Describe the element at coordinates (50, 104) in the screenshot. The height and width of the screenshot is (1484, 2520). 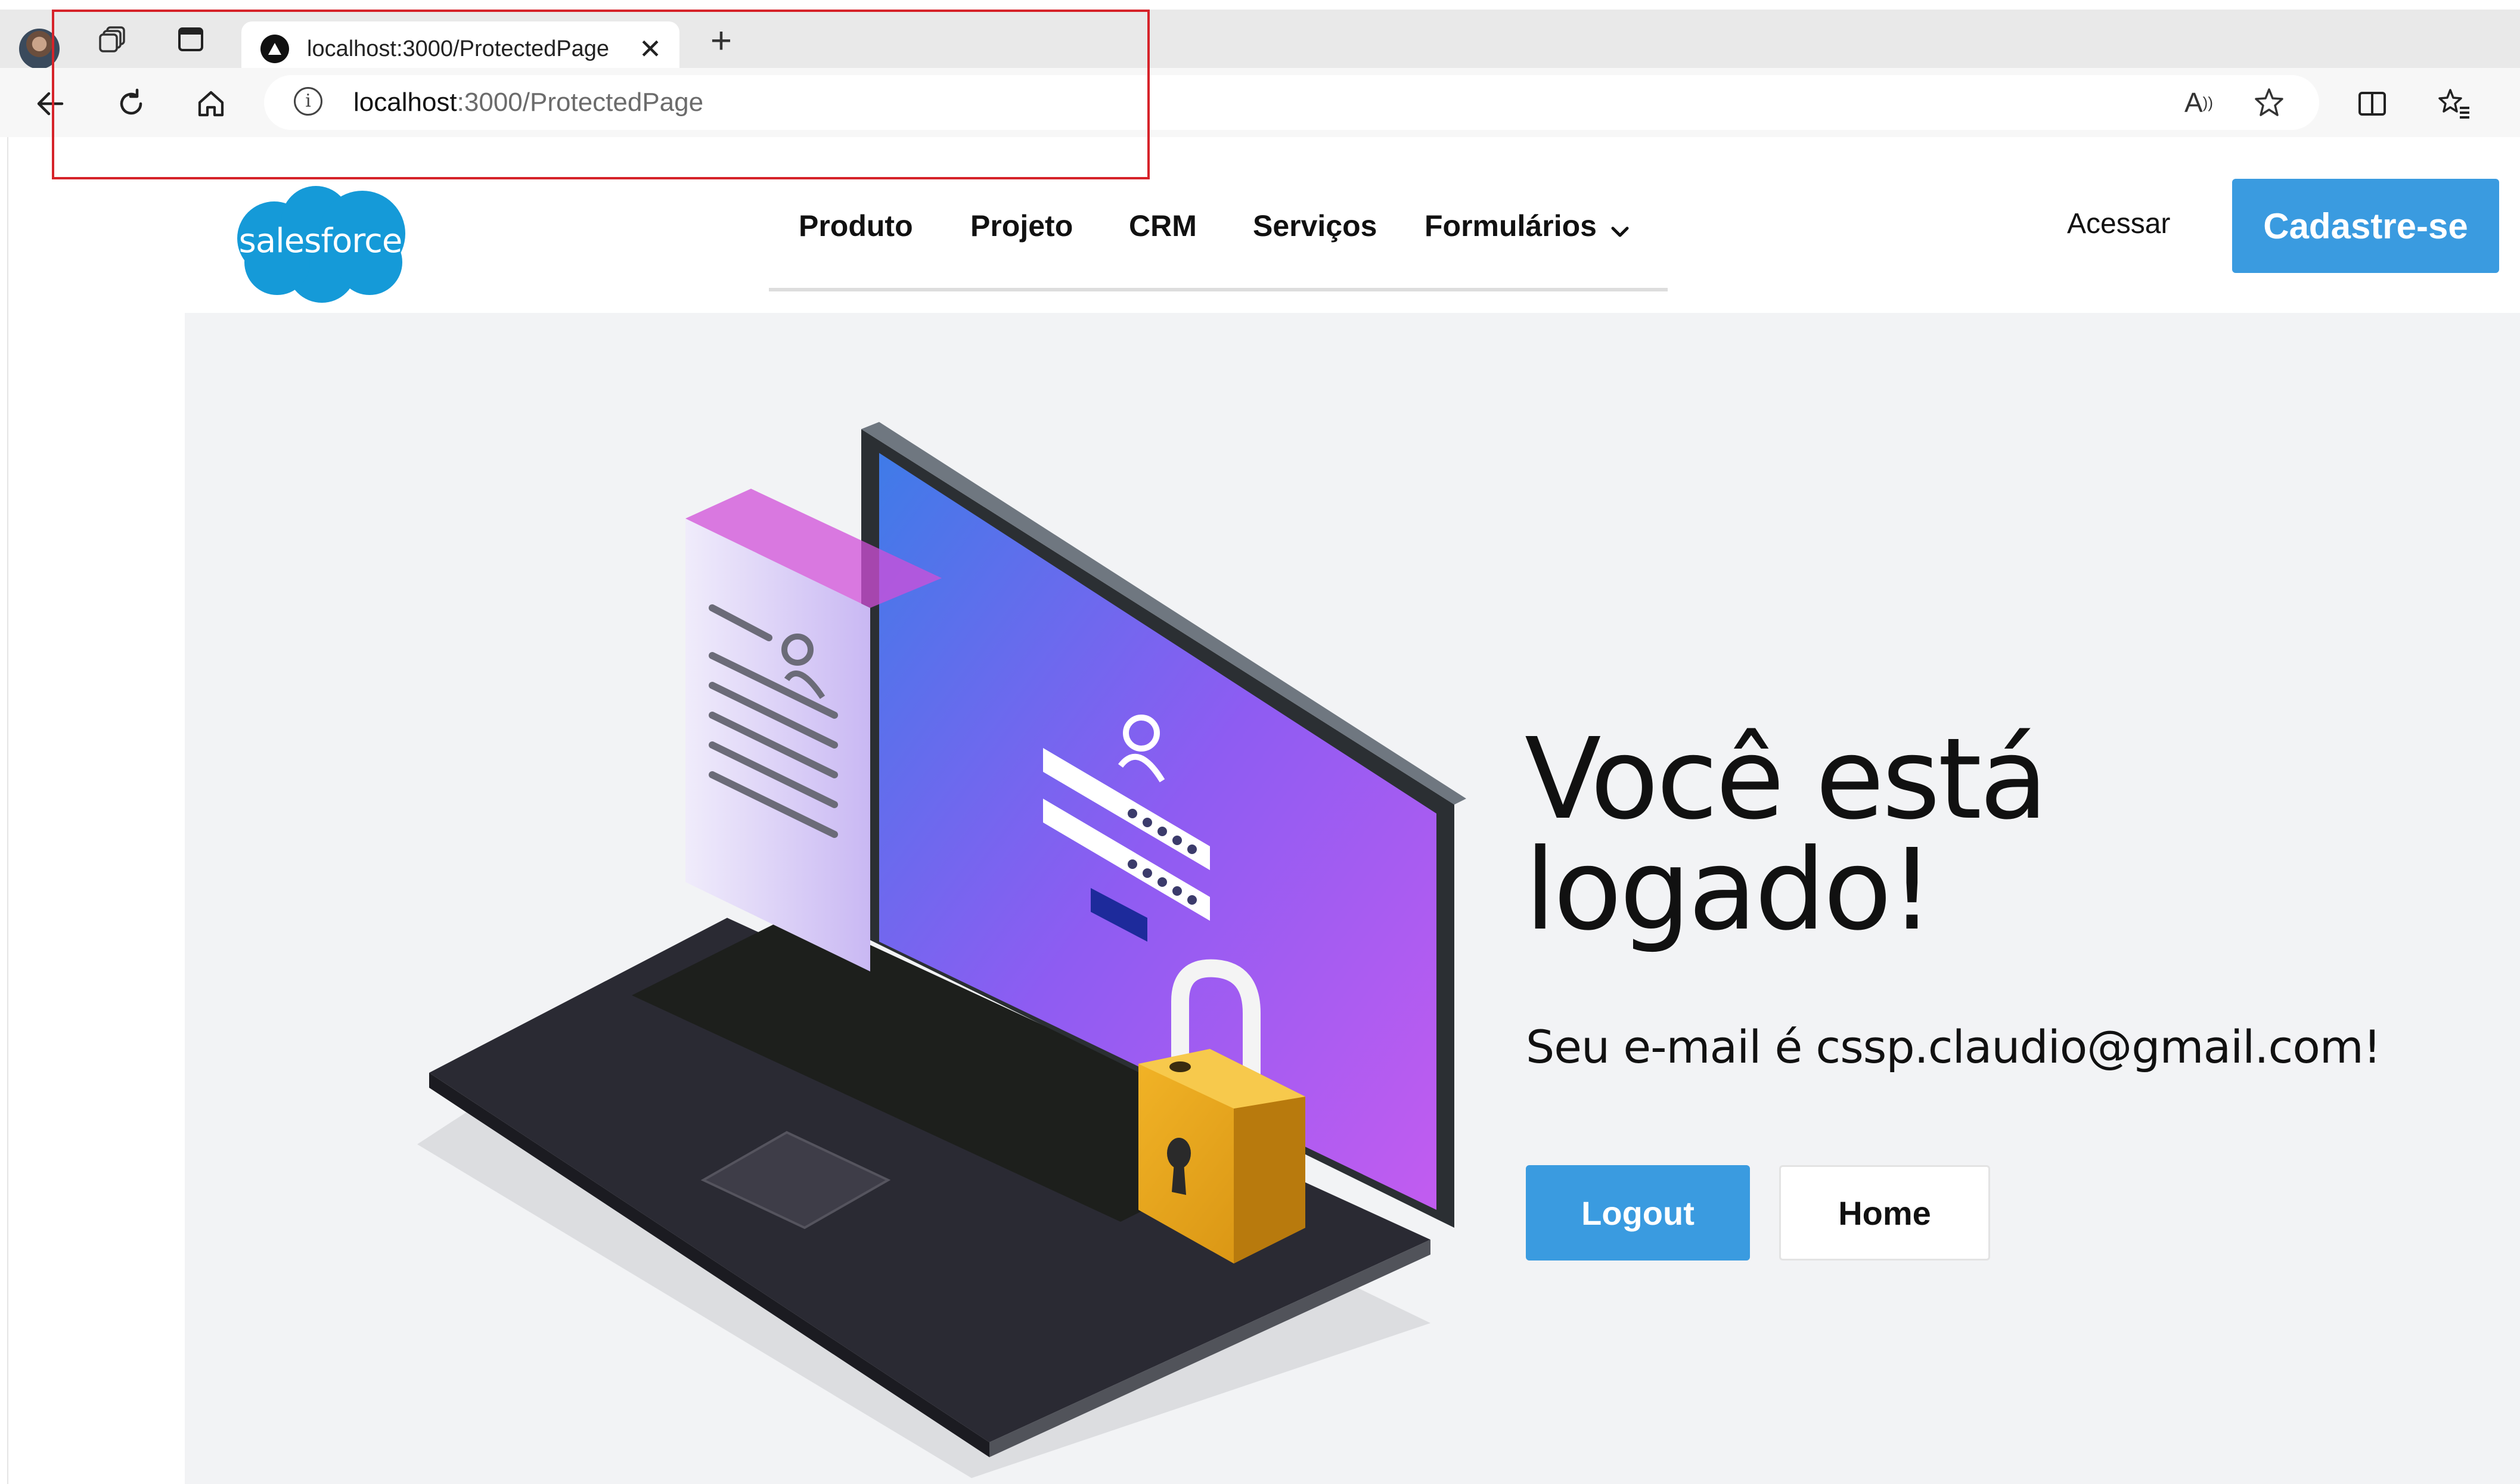
I see `back-icon` at that location.